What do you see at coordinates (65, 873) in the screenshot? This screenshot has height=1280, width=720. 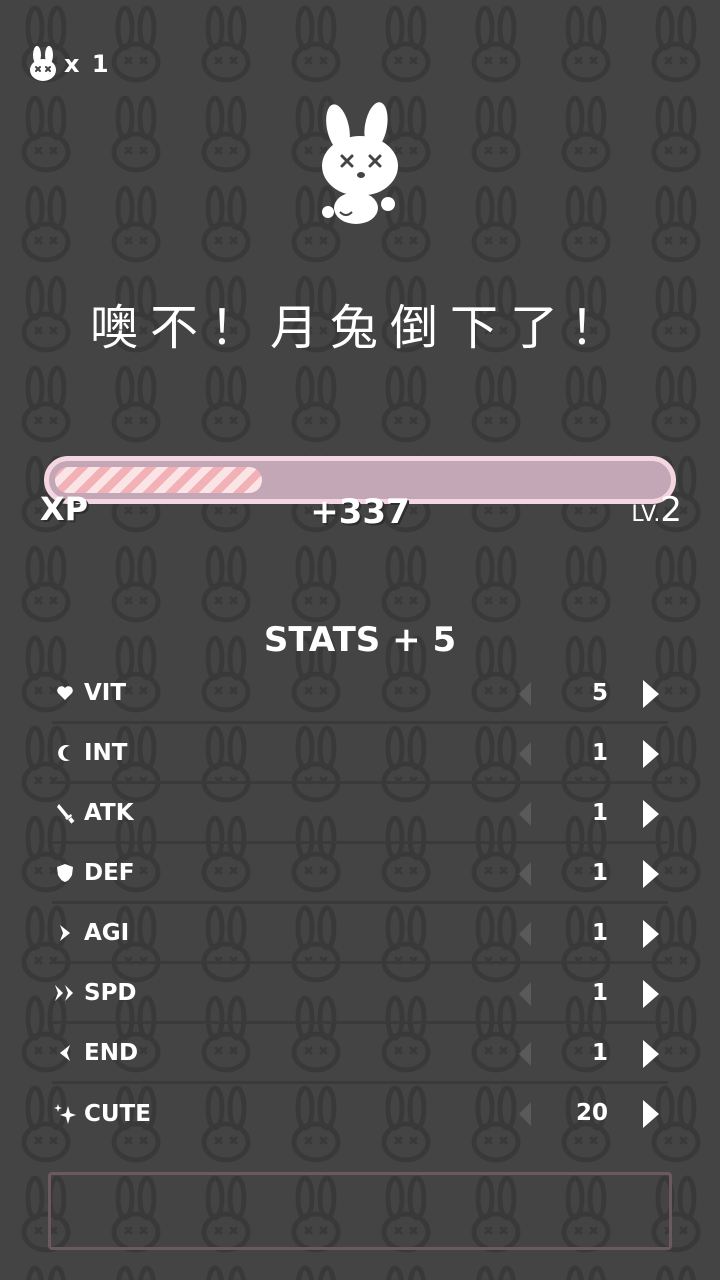 I see `shield-icon` at bounding box center [65, 873].